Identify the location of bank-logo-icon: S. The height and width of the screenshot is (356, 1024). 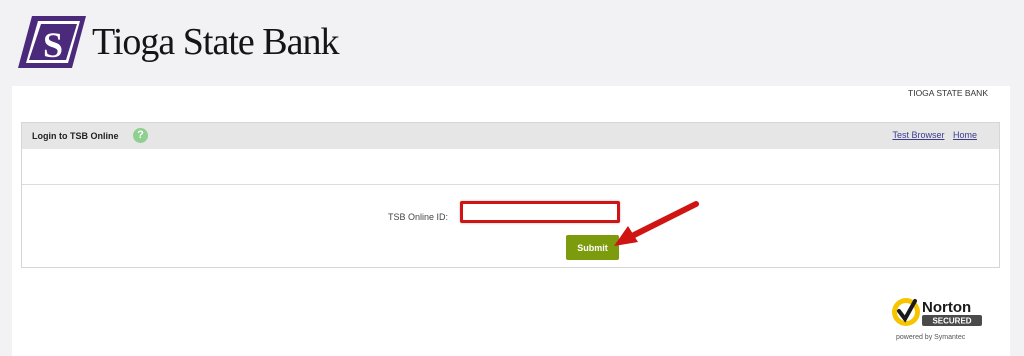
(52, 42).